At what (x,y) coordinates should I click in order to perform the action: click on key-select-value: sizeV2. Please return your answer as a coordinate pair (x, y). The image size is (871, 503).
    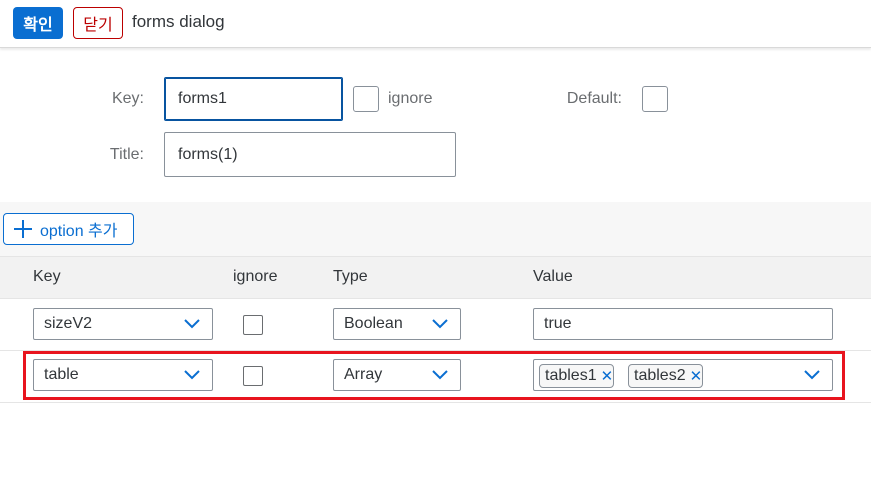
    Looking at the image, I should click on (68, 323).